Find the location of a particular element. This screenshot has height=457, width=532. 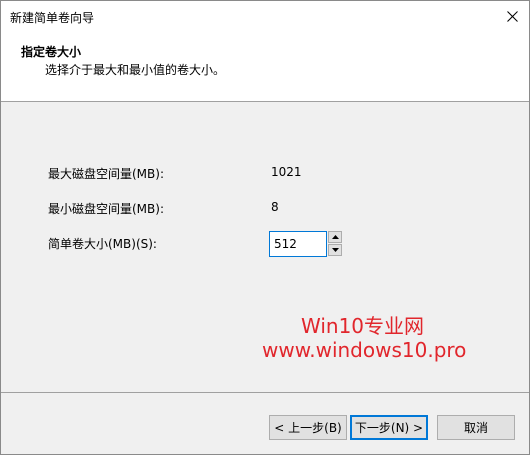

min-space-value: 8 is located at coordinates (275, 207).